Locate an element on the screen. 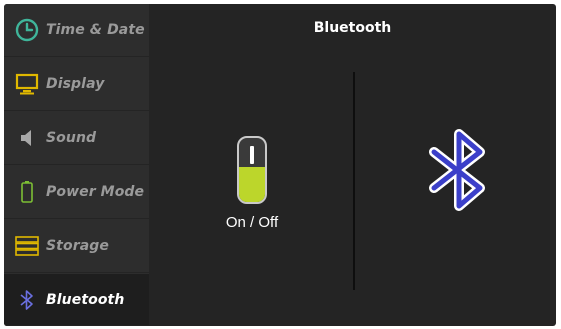 The image size is (561, 329). speaker-icon is located at coordinates (27, 138).